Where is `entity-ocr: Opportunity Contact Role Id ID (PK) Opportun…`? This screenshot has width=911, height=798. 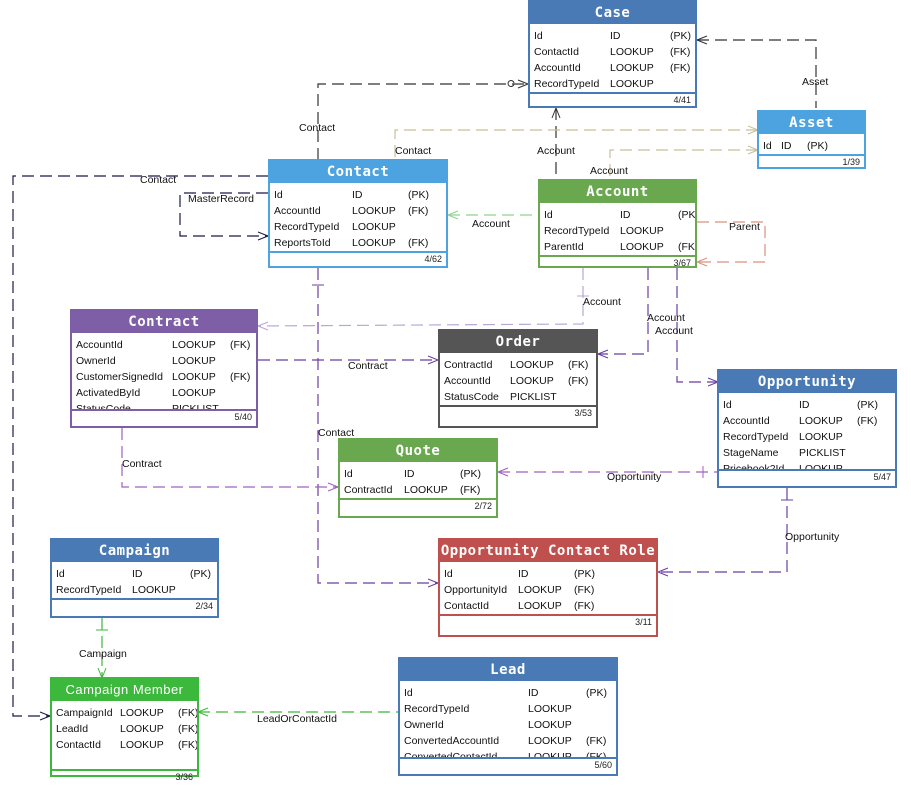 entity-ocr: Opportunity Contact Role Id ID (PK) Opportun… is located at coordinates (548, 587).